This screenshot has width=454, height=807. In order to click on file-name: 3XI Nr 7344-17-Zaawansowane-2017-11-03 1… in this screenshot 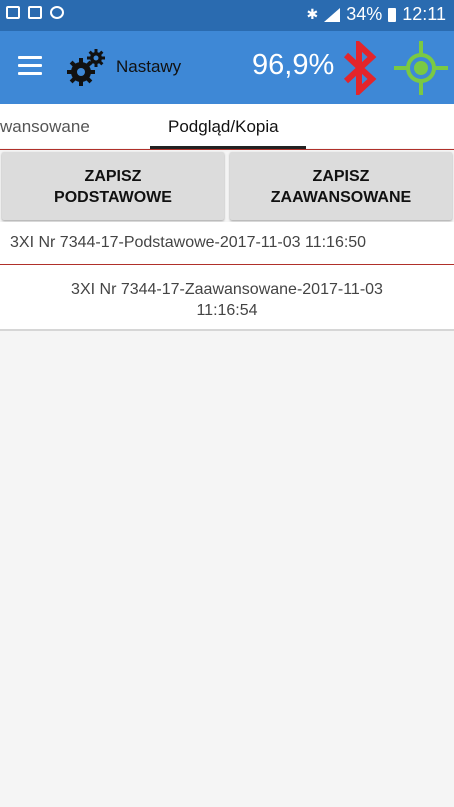, I will do `click(227, 300)`.